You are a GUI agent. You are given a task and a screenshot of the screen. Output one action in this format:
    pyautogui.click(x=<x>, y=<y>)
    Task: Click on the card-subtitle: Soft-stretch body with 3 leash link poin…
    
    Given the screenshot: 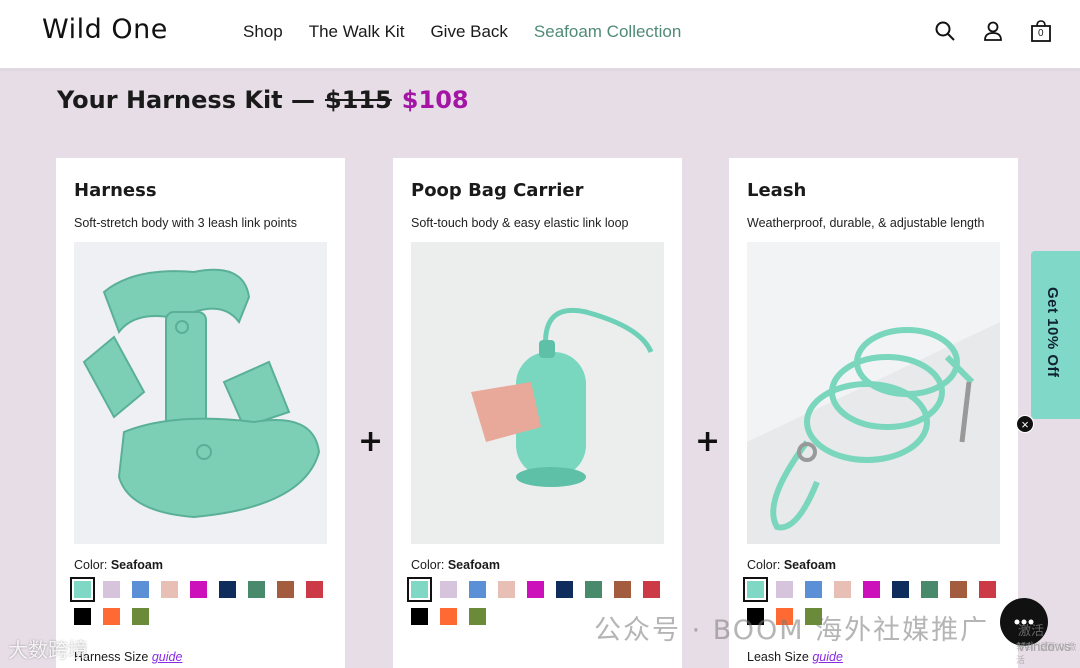 What is the action you would take?
    pyautogui.click(x=186, y=223)
    